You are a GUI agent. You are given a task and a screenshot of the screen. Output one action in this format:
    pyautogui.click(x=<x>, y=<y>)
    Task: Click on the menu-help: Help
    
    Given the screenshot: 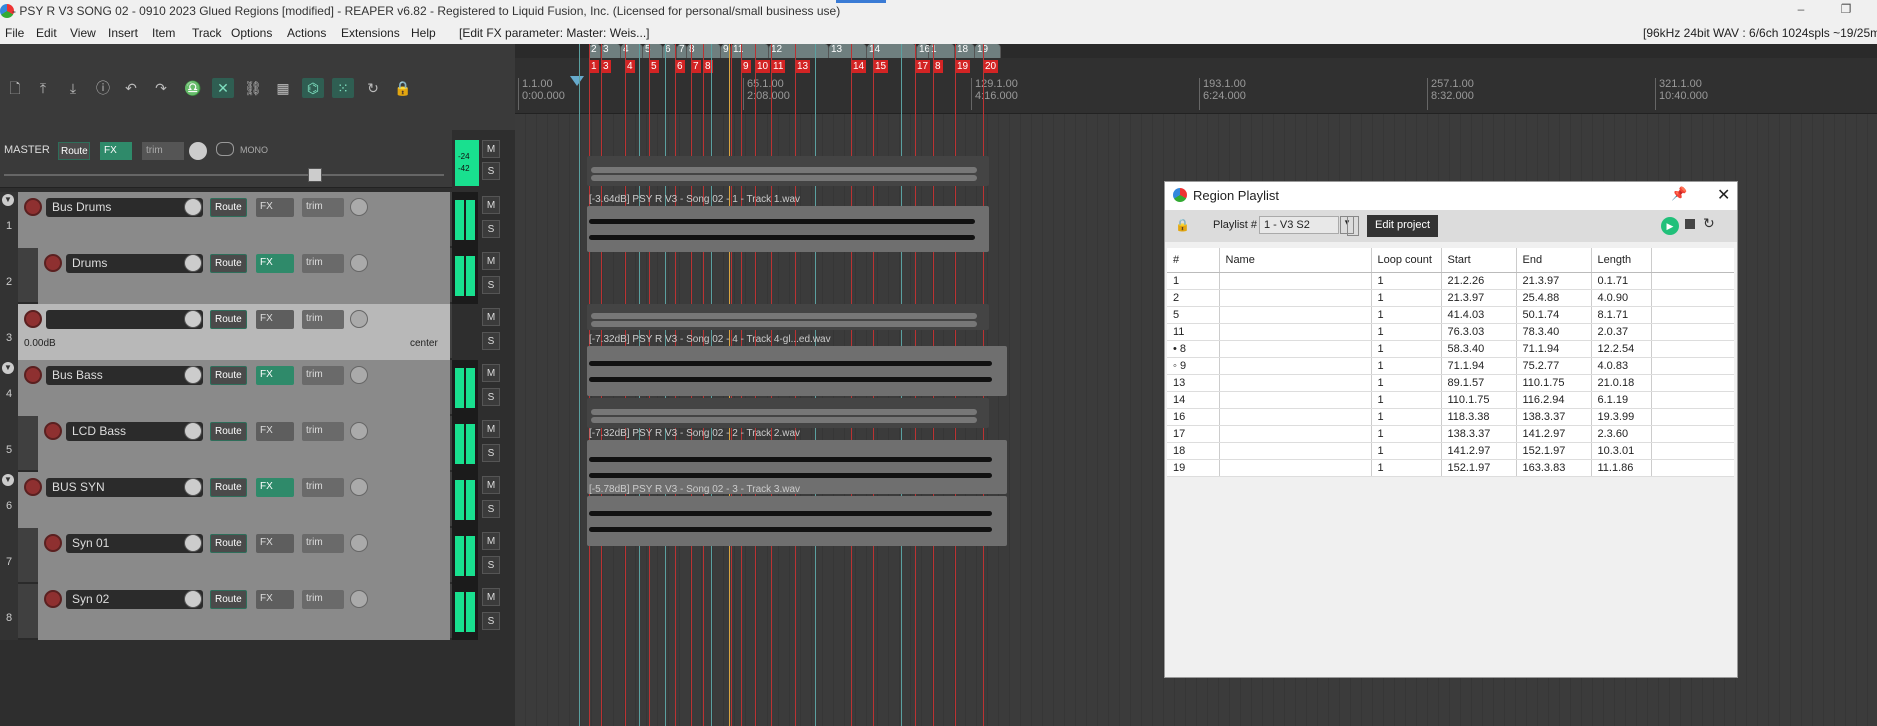 What is the action you would take?
    pyautogui.click(x=423, y=33)
    